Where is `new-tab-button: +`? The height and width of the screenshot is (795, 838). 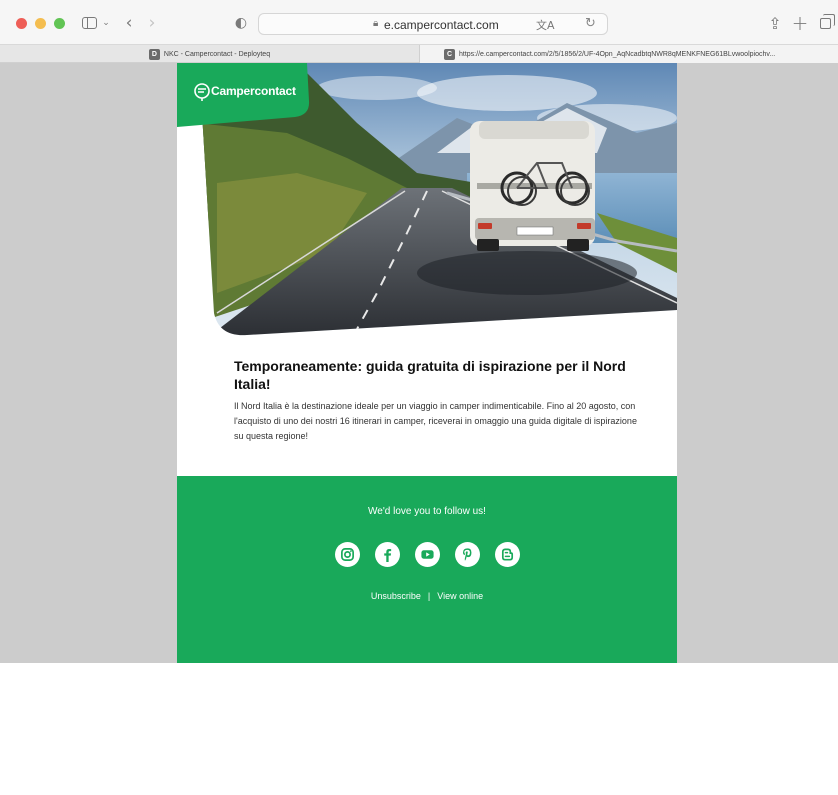
new-tab-button: + is located at coordinates (800, 23).